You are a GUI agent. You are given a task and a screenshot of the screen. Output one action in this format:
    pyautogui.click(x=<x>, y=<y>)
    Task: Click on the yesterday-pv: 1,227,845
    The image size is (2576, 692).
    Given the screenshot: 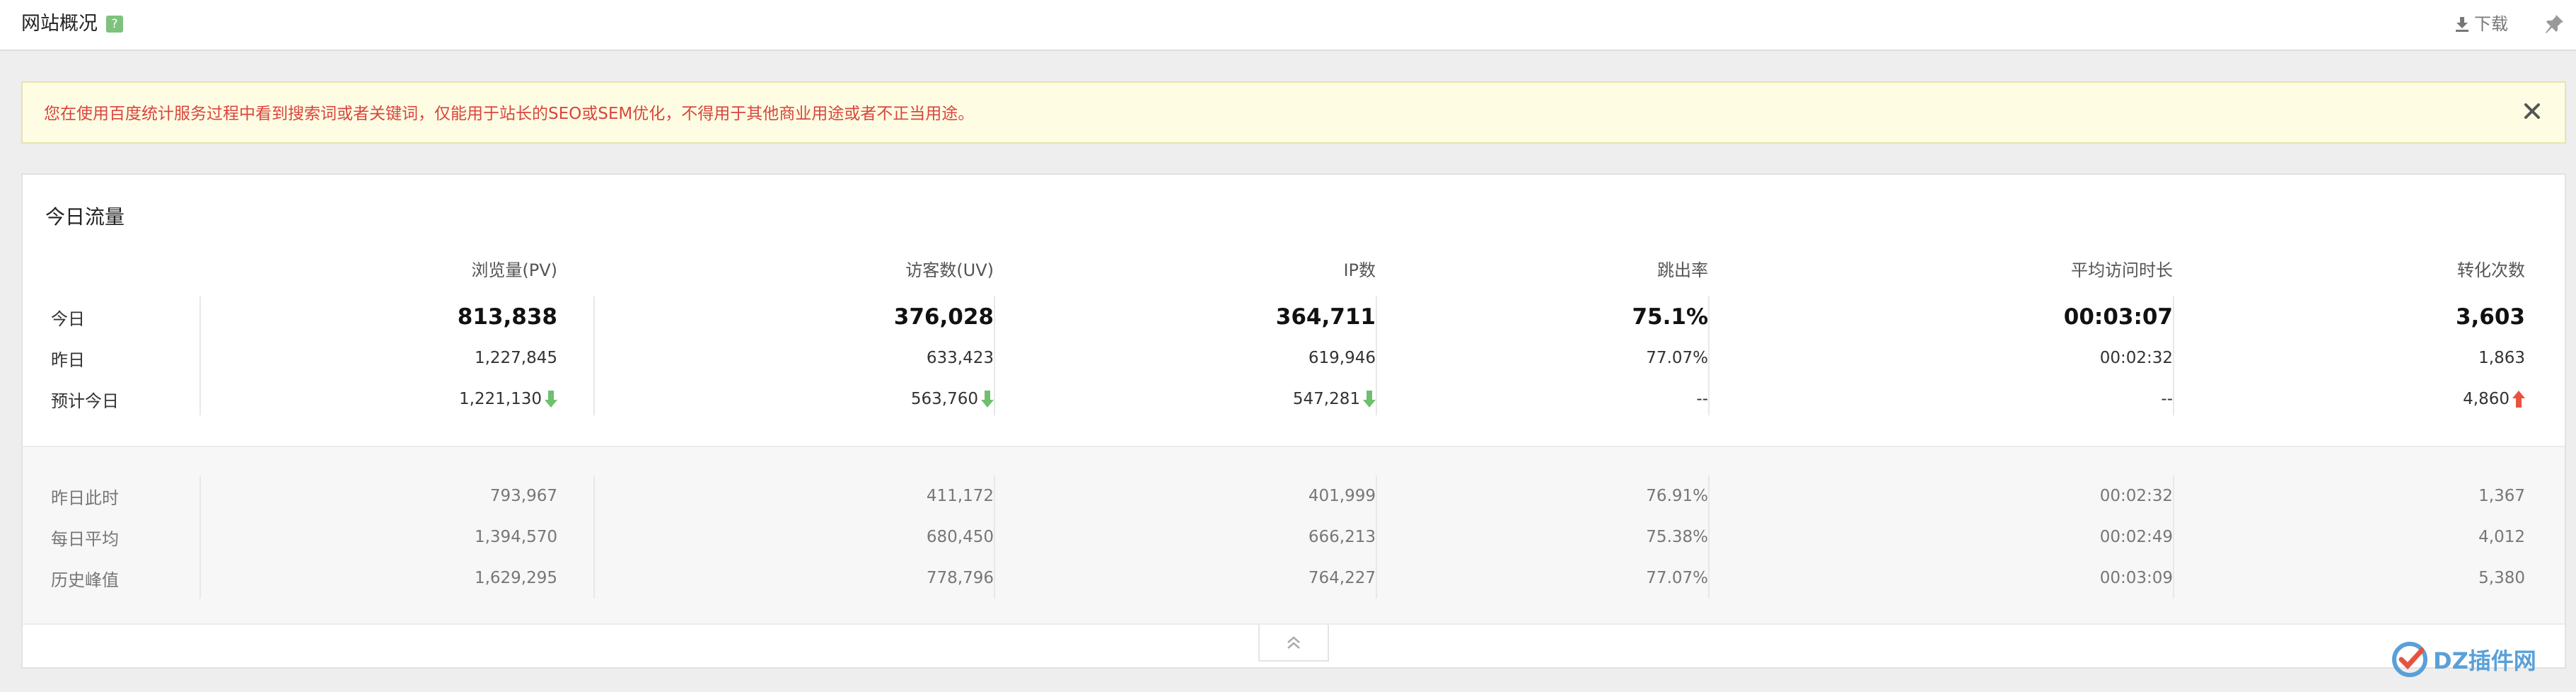 What is the action you would take?
    pyautogui.click(x=515, y=358)
    